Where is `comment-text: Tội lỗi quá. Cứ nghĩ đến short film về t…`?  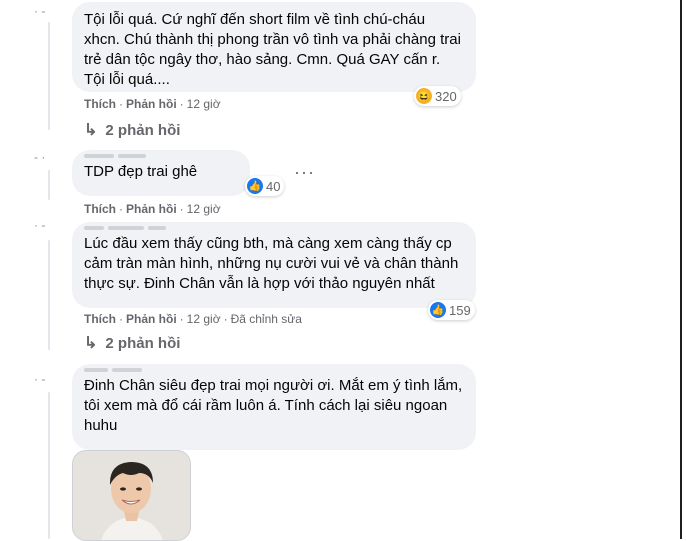 comment-text: Tội lỗi quá. Cứ nghĩ đến short film về t… is located at coordinates (272, 49).